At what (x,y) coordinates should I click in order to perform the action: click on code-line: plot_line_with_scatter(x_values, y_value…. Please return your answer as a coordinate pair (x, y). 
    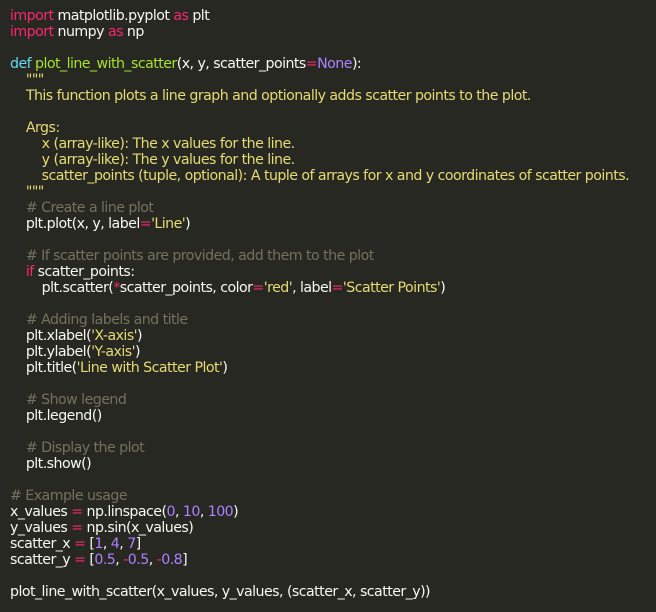
    Looking at the image, I should click on (333, 592).